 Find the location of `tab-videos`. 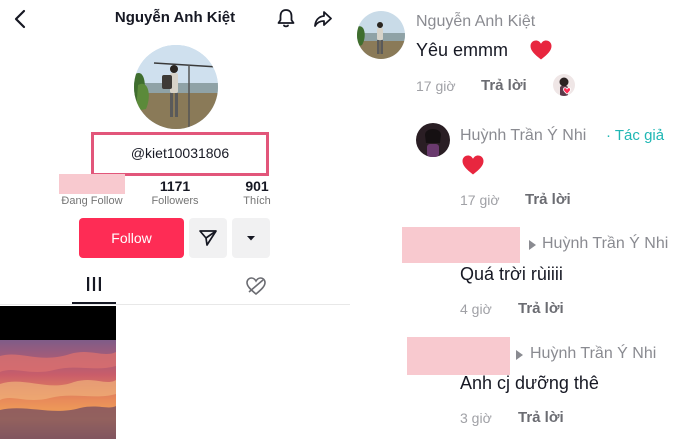

tab-videos is located at coordinates (94, 289).